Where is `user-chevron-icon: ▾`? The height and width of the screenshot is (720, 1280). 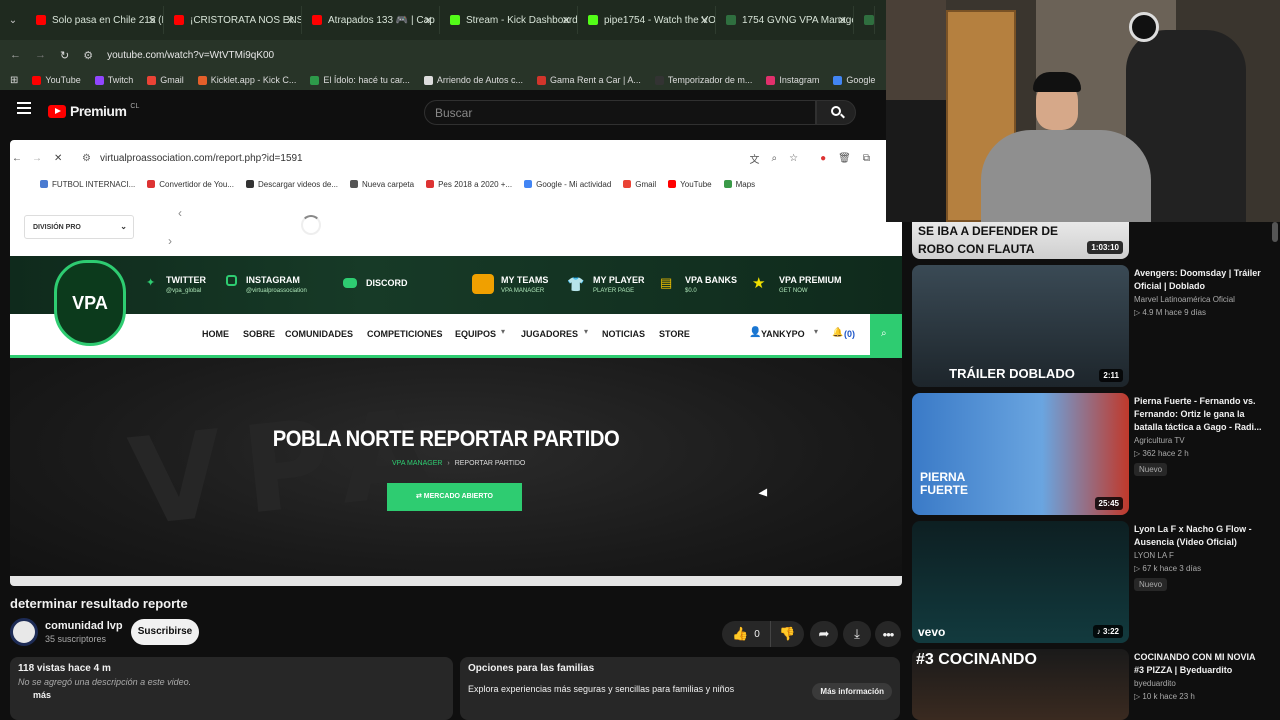
user-chevron-icon: ▾ is located at coordinates (816, 331).